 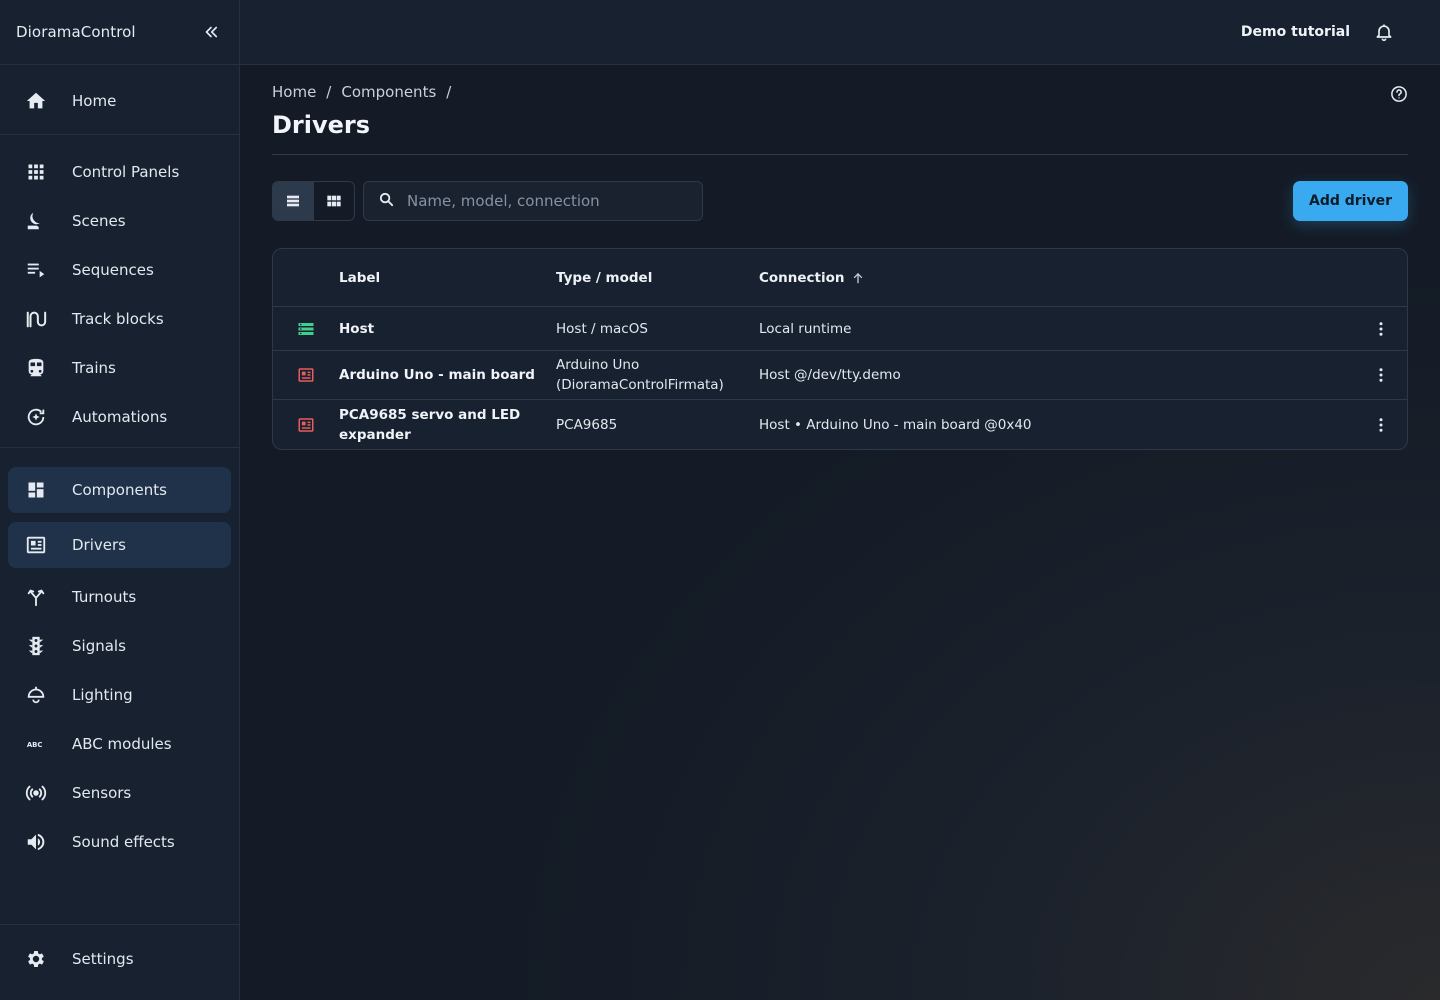 What do you see at coordinates (36, 101) in the screenshot?
I see `home-icon` at bounding box center [36, 101].